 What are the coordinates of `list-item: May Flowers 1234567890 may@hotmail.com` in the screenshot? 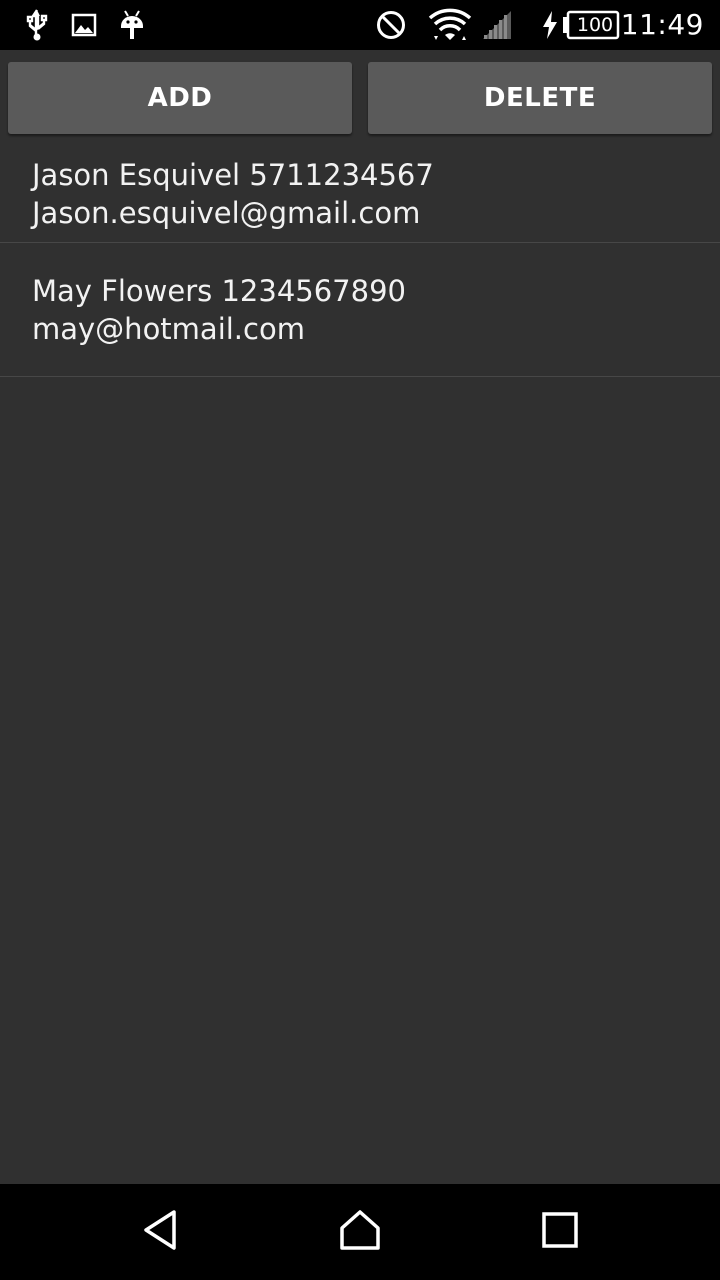 It's located at (360, 310).